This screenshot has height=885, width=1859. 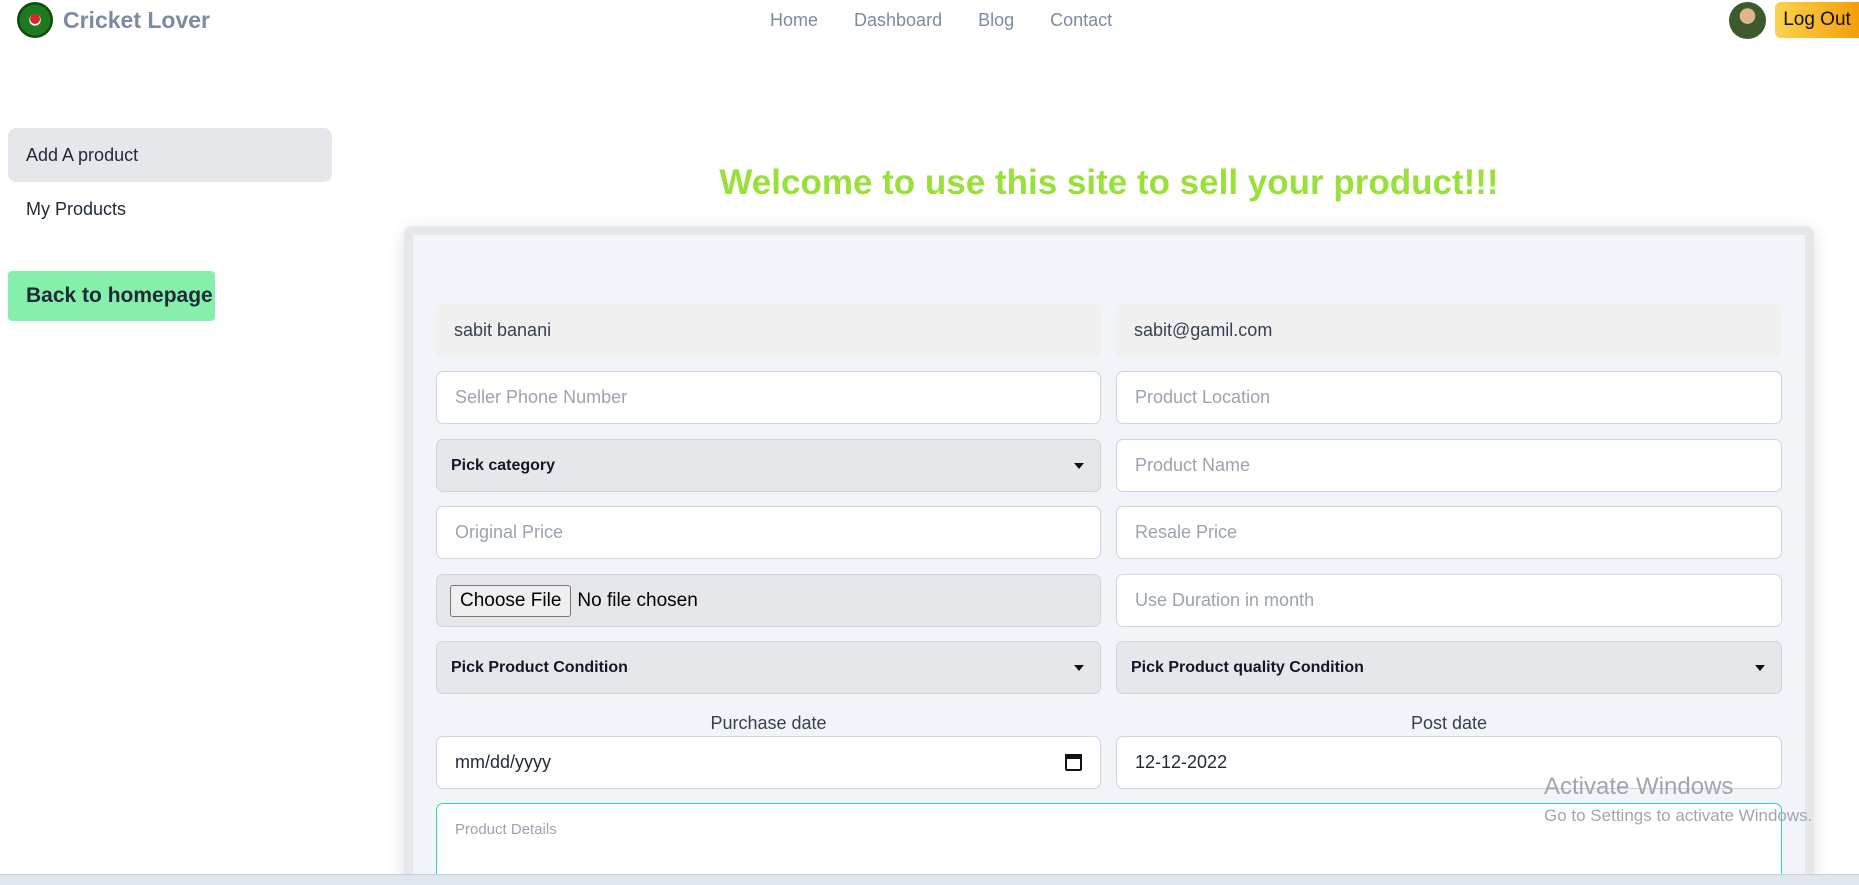 What do you see at coordinates (768, 667) in the screenshot?
I see `product-condition-select: Pick Product Condition` at bounding box center [768, 667].